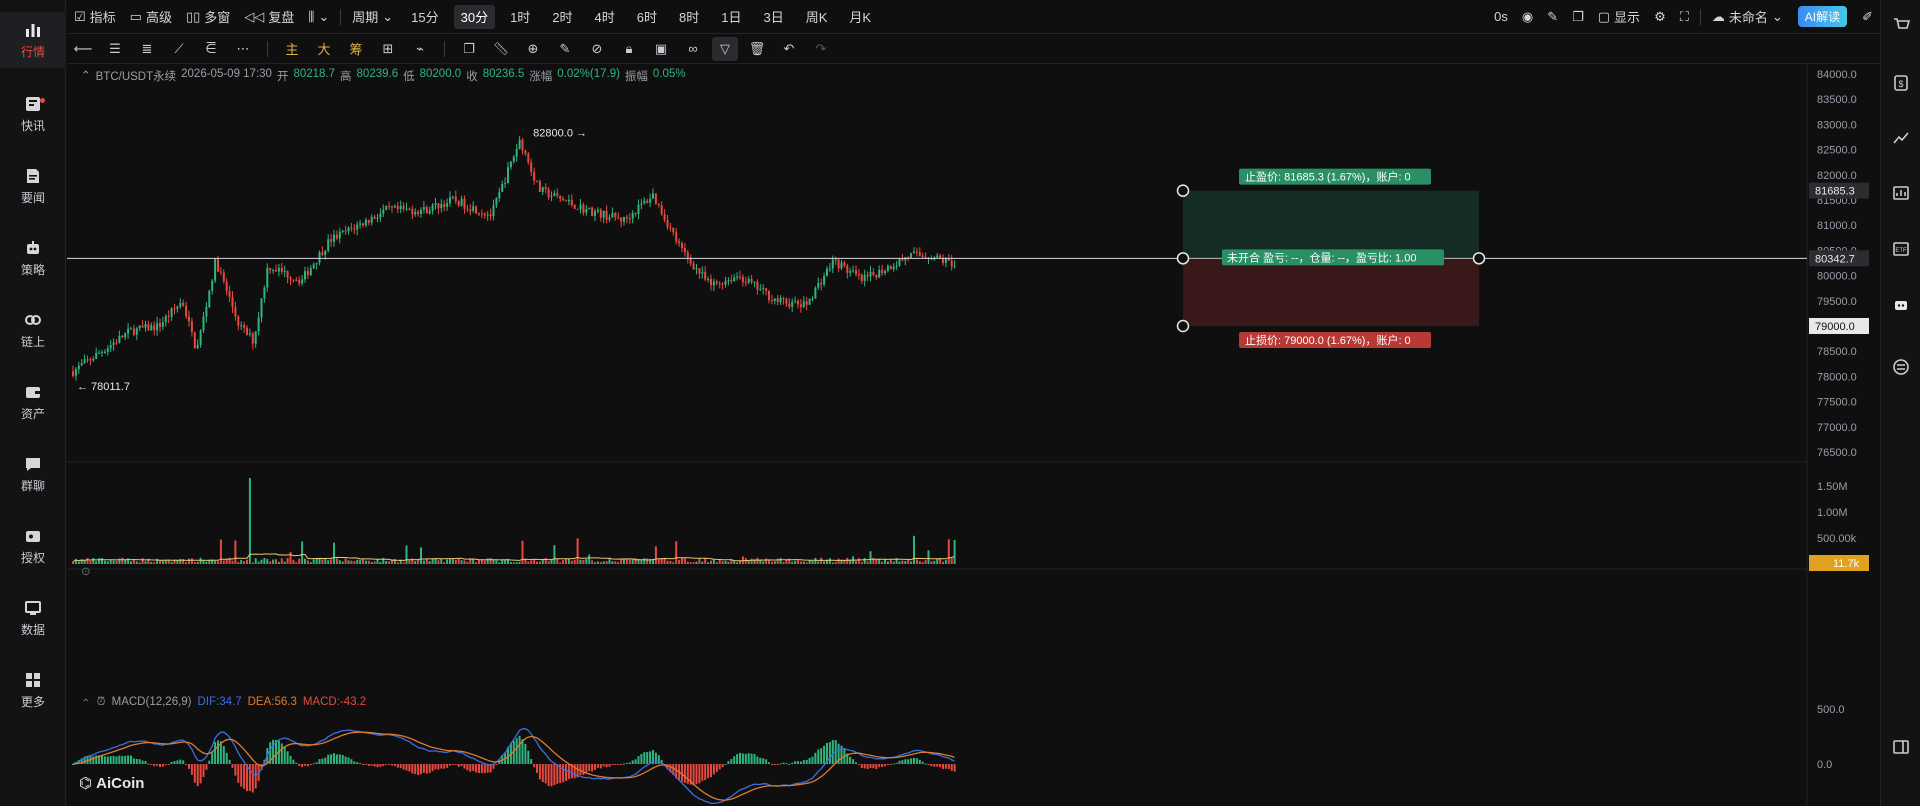  I want to click on compare-tool: ⊞, so click(388, 49).